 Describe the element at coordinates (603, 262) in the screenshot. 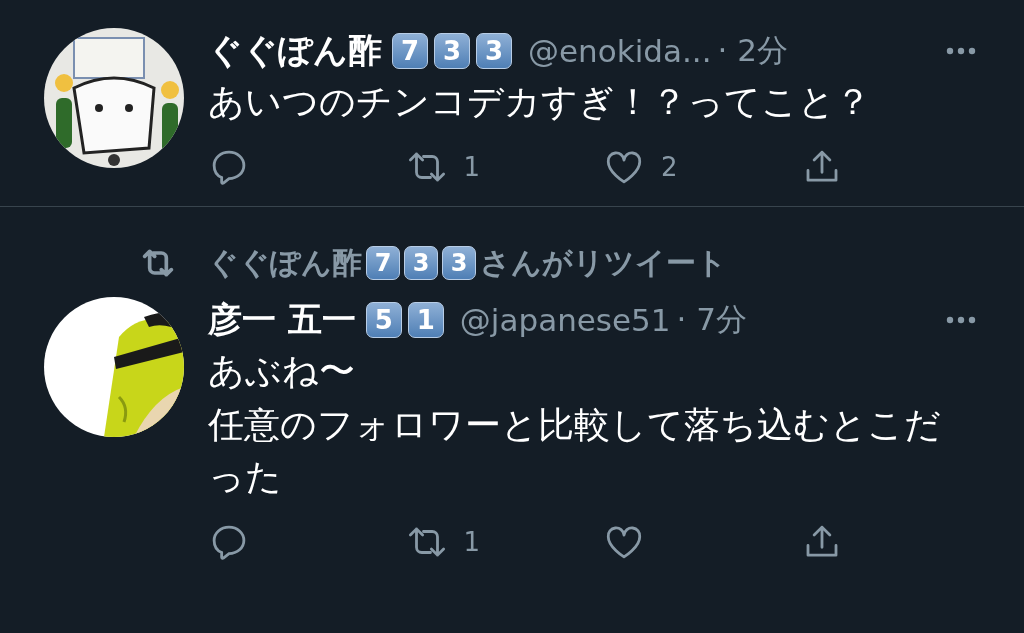

I see `retweet-label: さんがリツイート` at that location.